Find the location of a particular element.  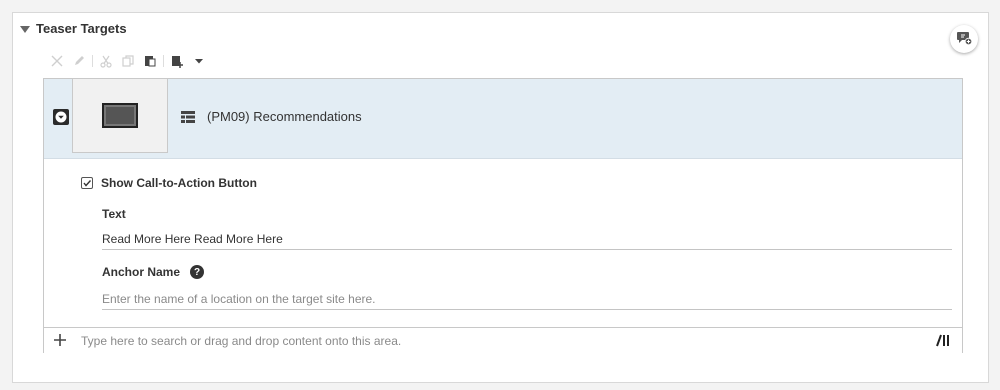

toolbar is located at coordinates (128, 61).